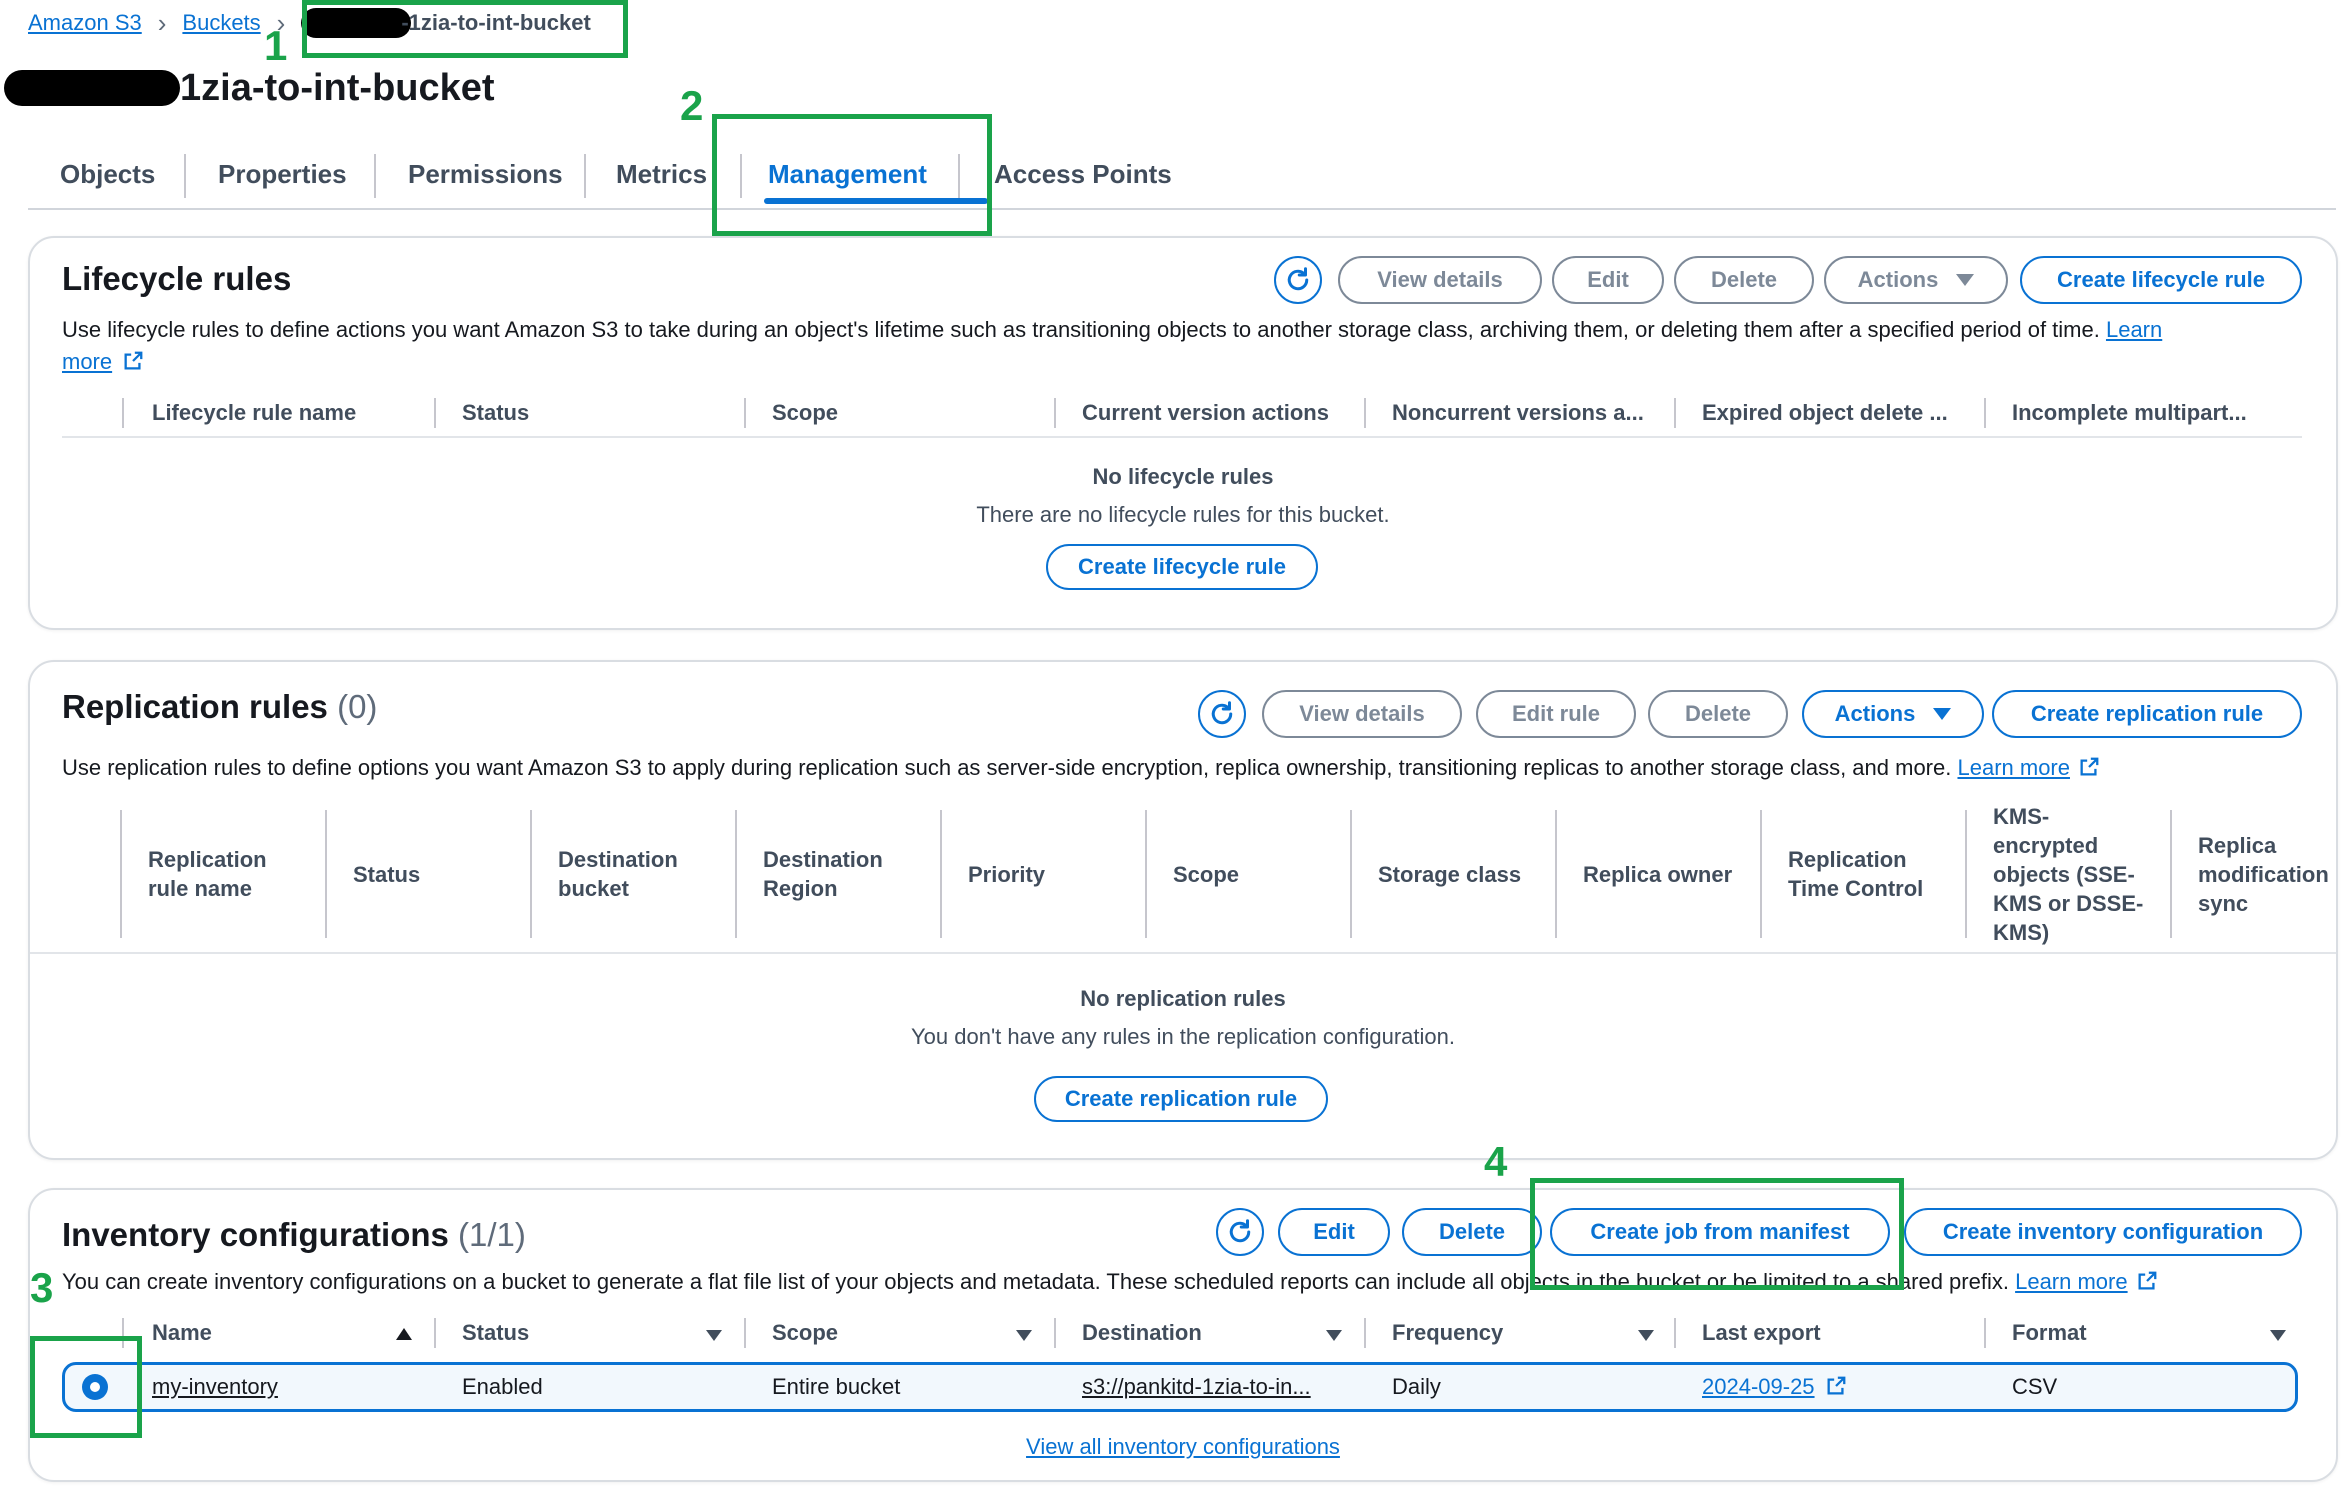 Image resolution: width=2352 pixels, height=1494 pixels. I want to click on column-header-line: Scope, so click(1206, 874).